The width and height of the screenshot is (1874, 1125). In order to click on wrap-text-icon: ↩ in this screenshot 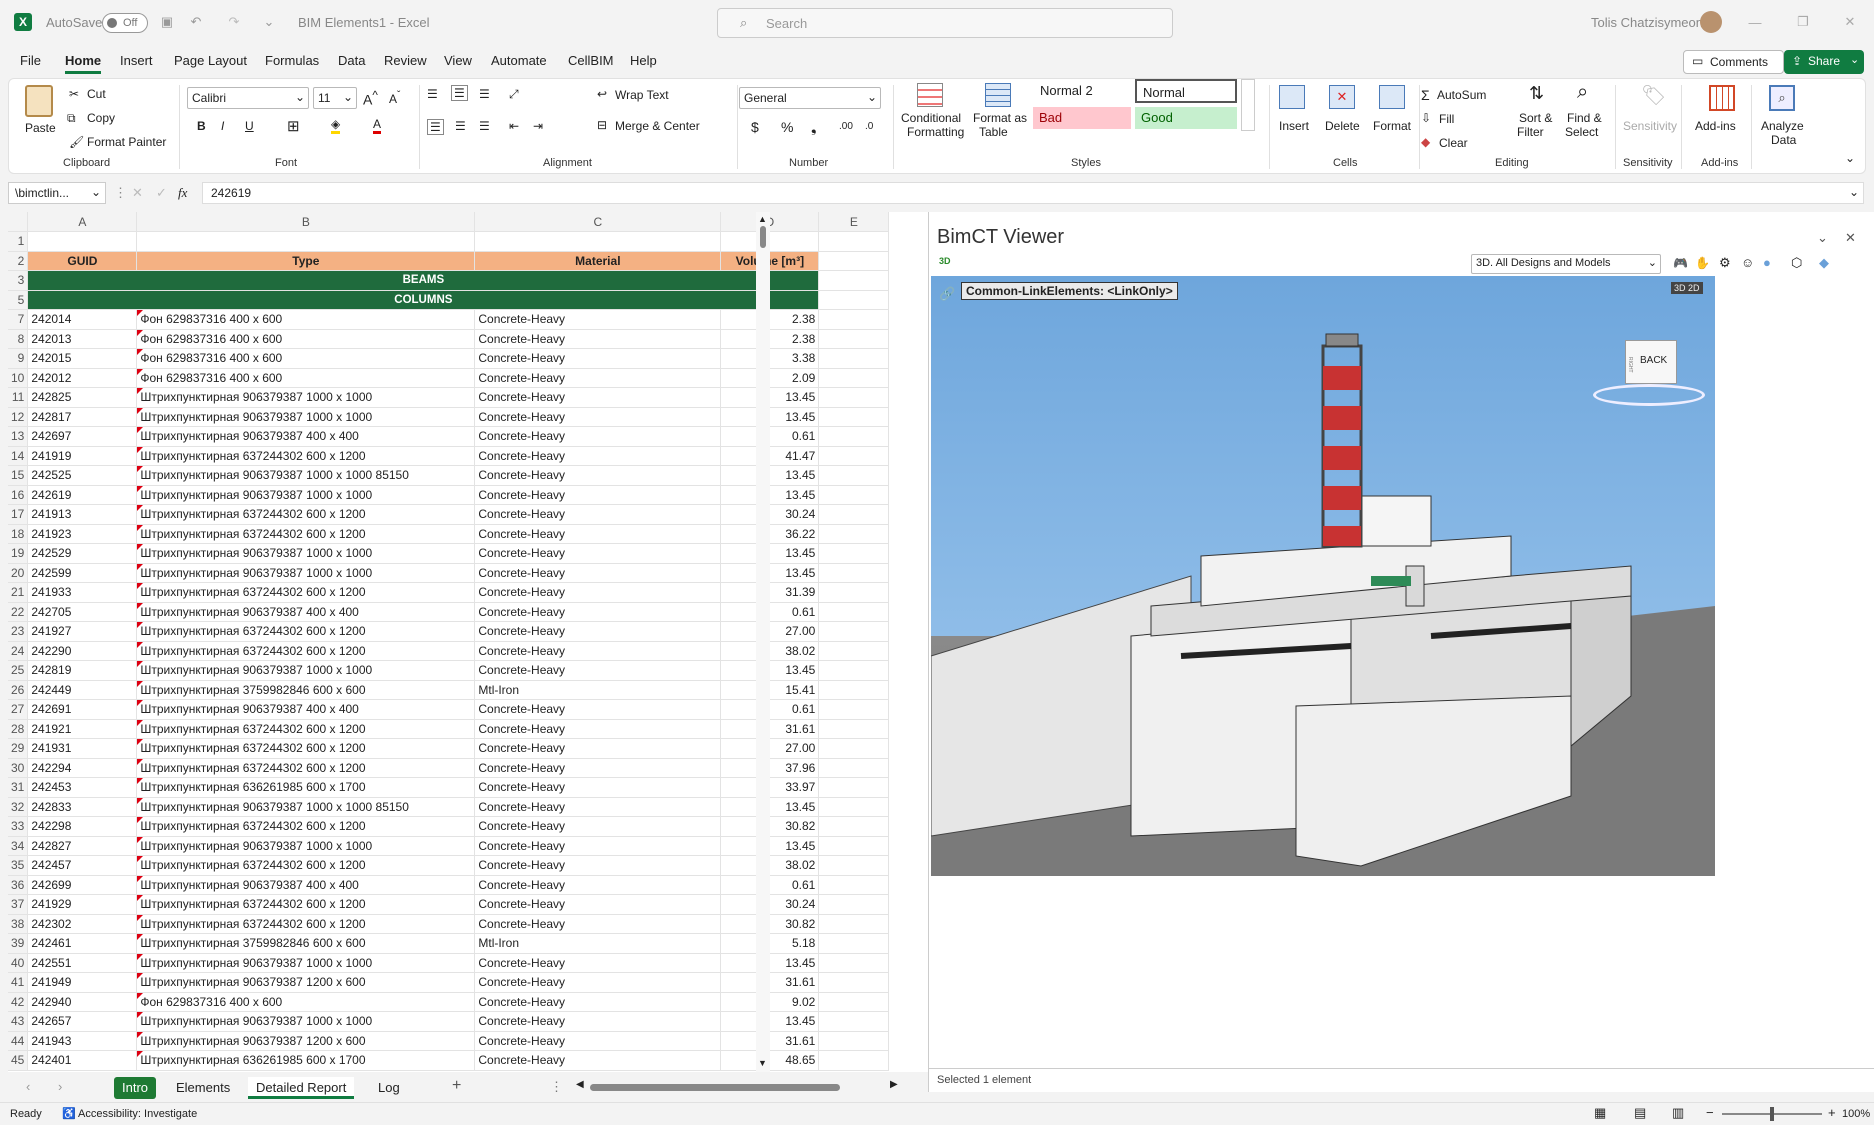, I will do `click(602, 94)`.